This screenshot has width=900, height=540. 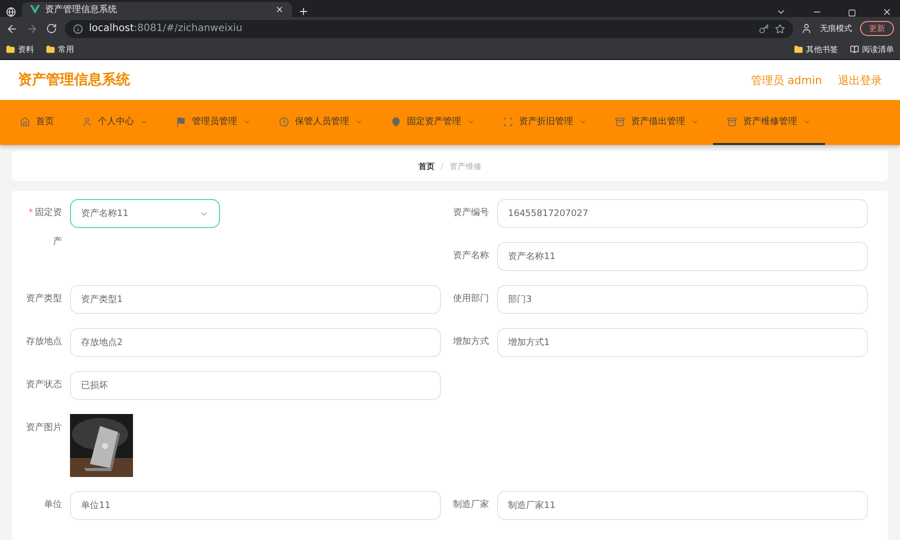 What do you see at coordinates (852, 13) in the screenshot?
I see `maximize-icon` at bounding box center [852, 13].